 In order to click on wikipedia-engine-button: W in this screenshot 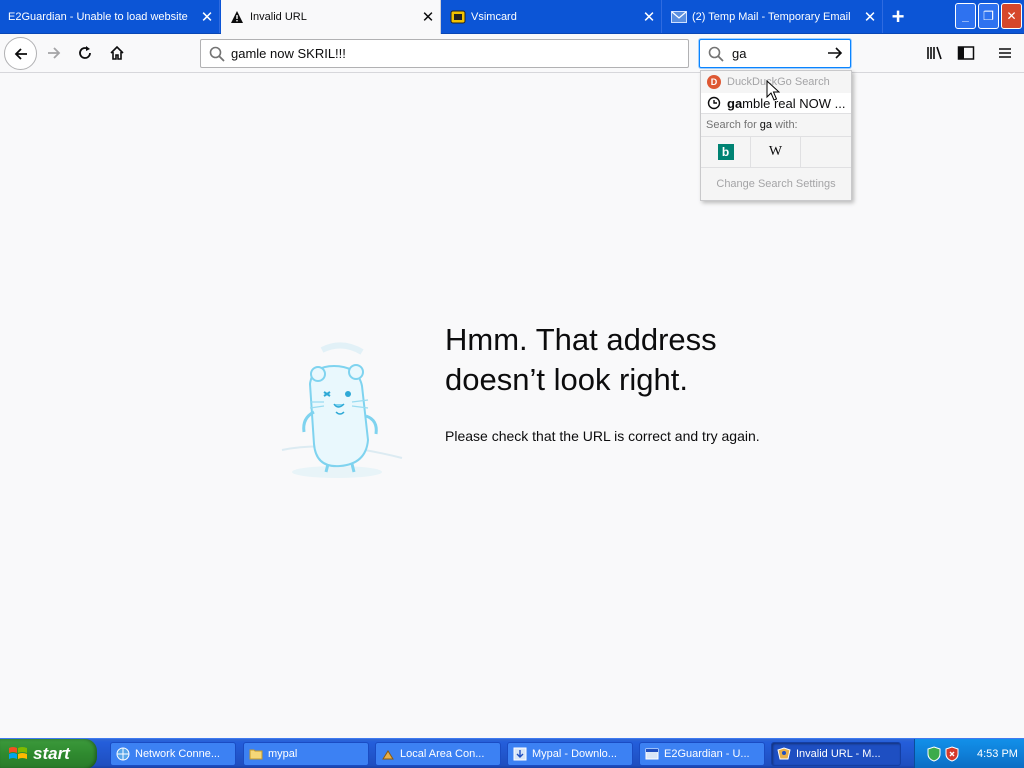, I will do `click(776, 152)`.